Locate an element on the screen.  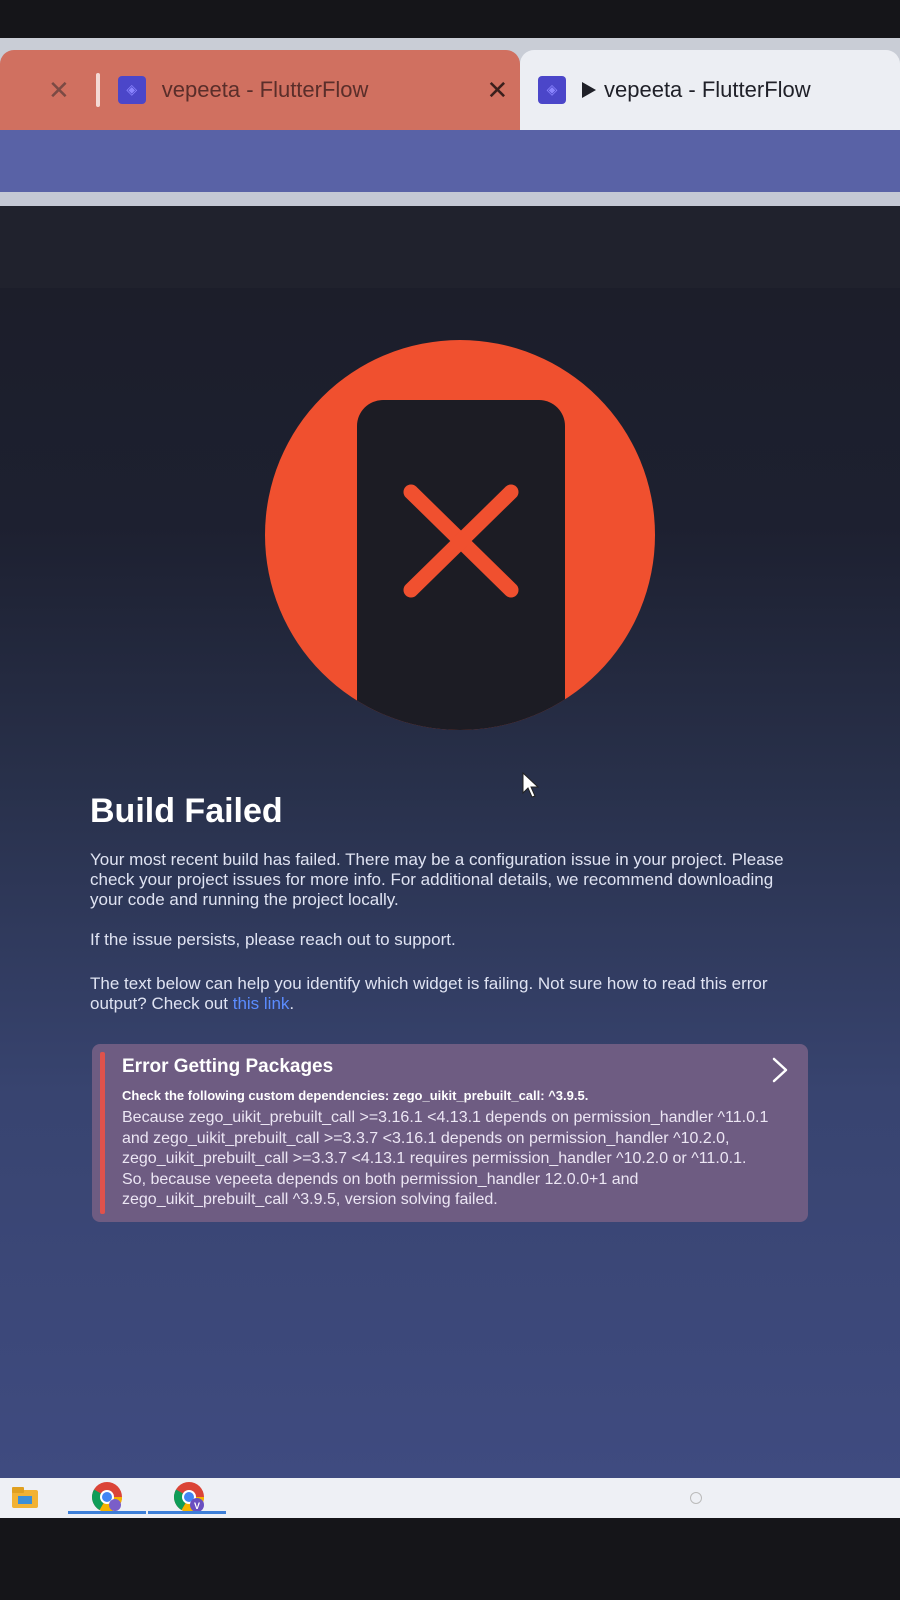
tab-vepeeta-inactive: ✕ ◈ vepeeta - FlutterFlow ✕ is located at coordinates (260, 90).